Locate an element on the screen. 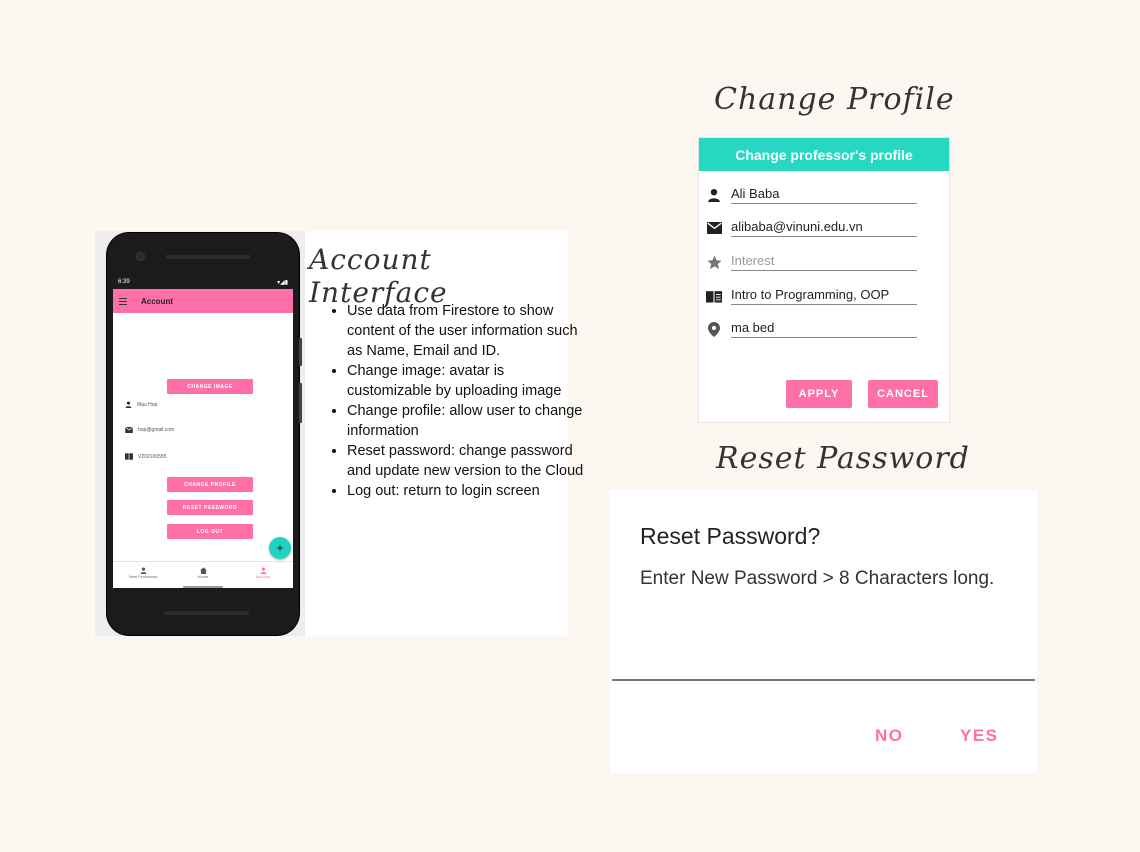  nav-label: Account is located at coordinates (263, 576).